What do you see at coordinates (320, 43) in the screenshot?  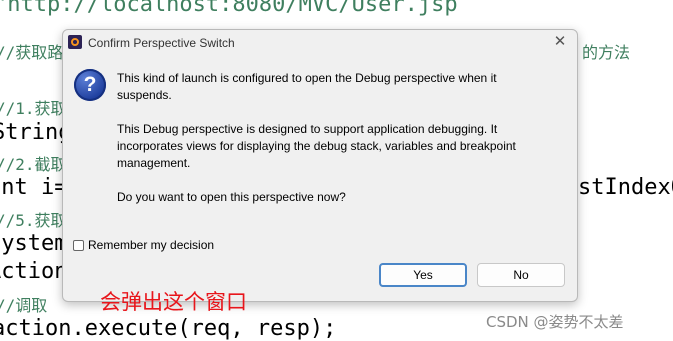 I see `dialog-titlebar: Confirm Perspective Switch ✕` at bounding box center [320, 43].